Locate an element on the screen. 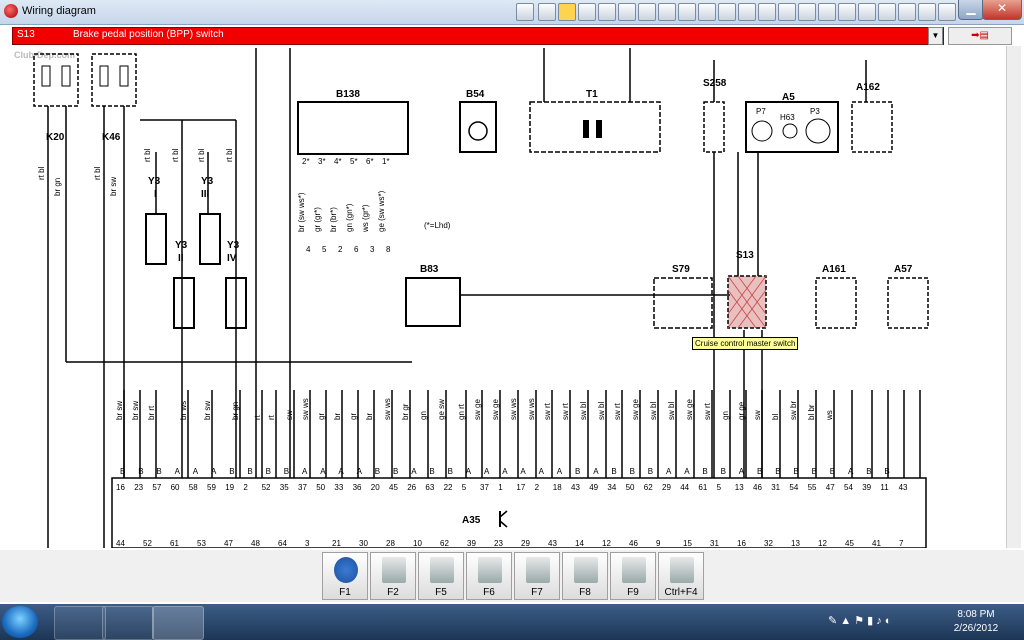 The width and height of the screenshot is (1024, 640). fkey-f8: F8 is located at coordinates (585, 576).